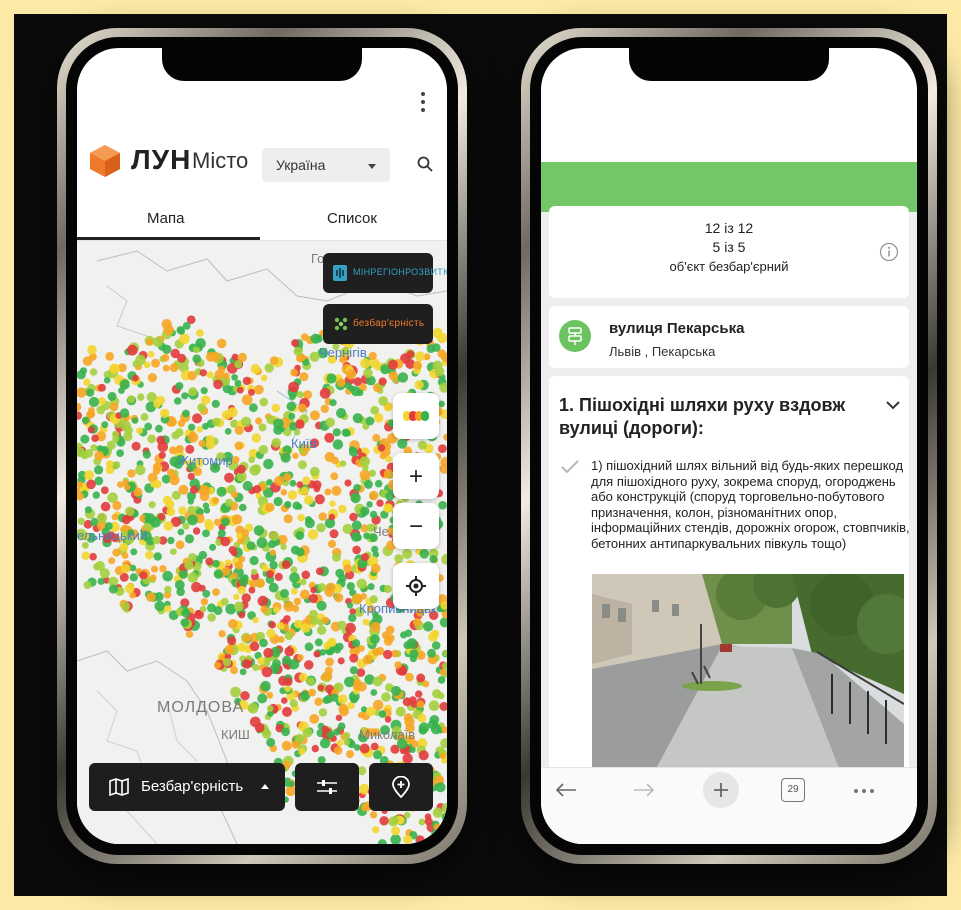 The height and width of the screenshot is (910, 961). Describe the element at coordinates (889, 252) in the screenshot. I see `info-icon` at that location.